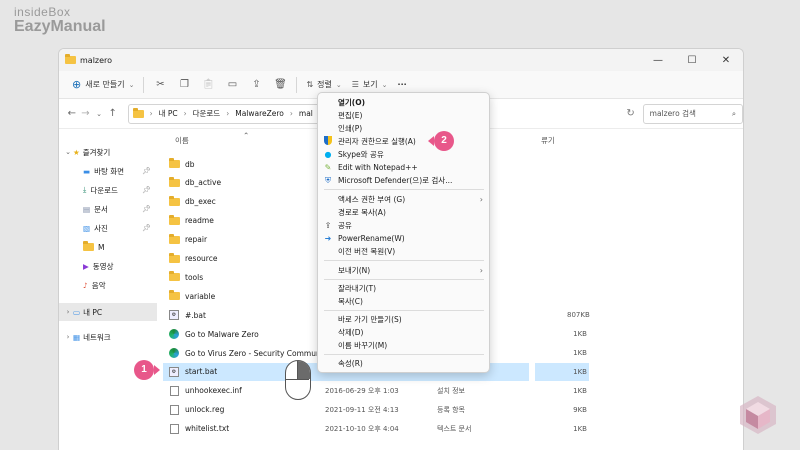  What do you see at coordinates (103, 84) in the screenshot?
I see `new-button: ⊕ 새로 만들기 ⌄` at bounding box center [103, 84].